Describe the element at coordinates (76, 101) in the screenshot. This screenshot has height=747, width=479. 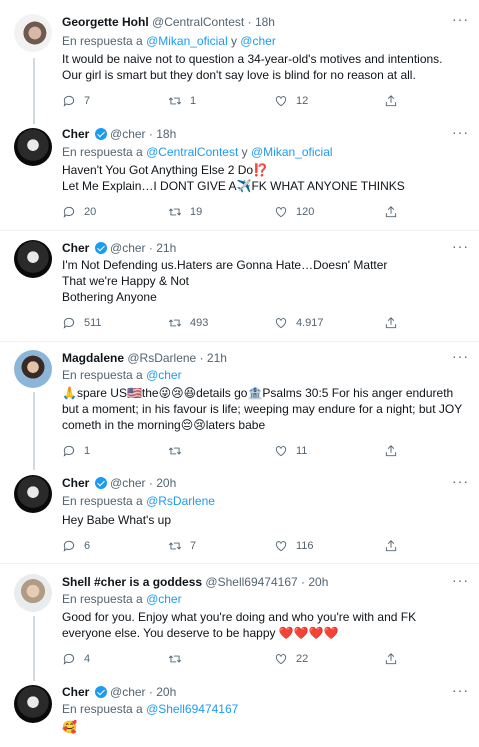
I see `reply-button: 7` at that location.